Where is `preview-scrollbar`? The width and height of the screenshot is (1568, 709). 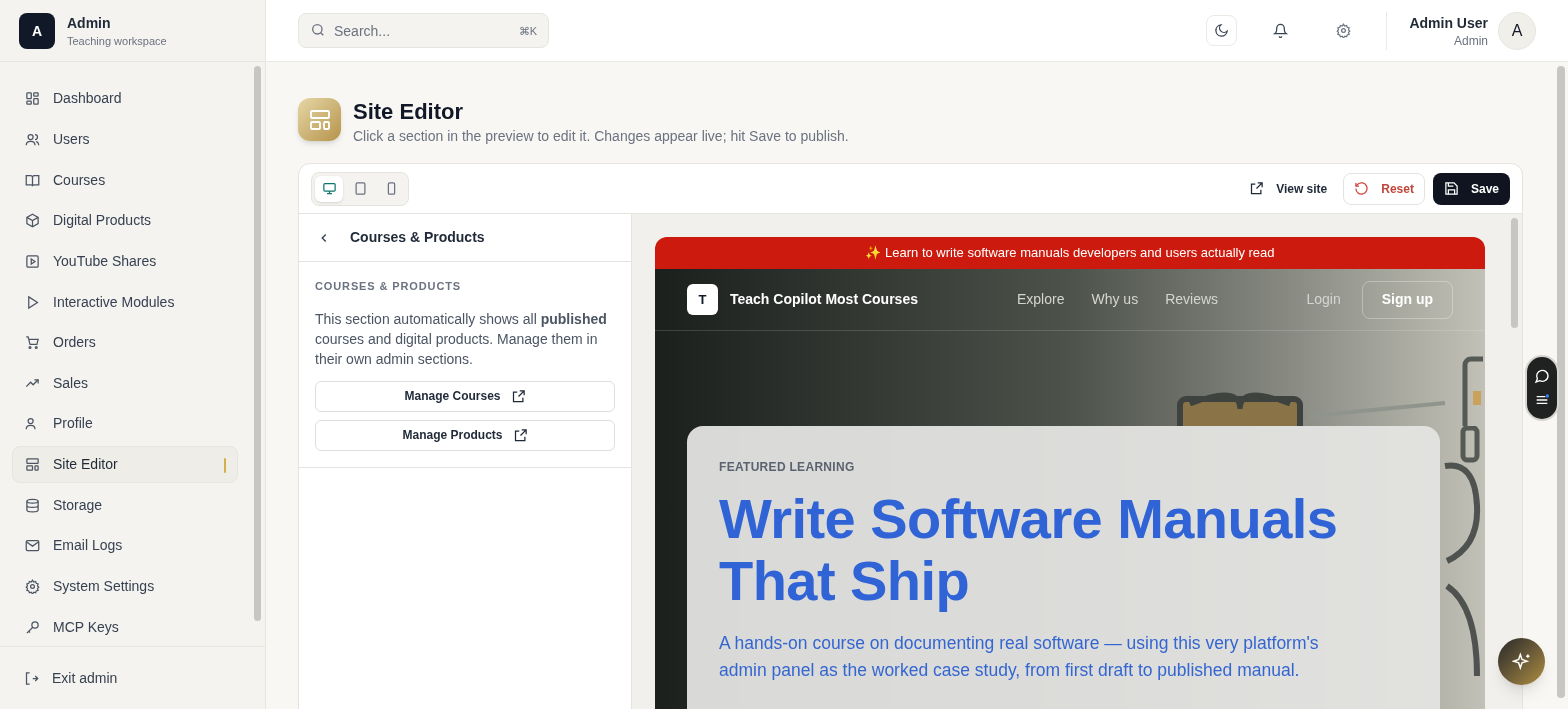
preview-scrollbar is located at coordinates (1514, 273).